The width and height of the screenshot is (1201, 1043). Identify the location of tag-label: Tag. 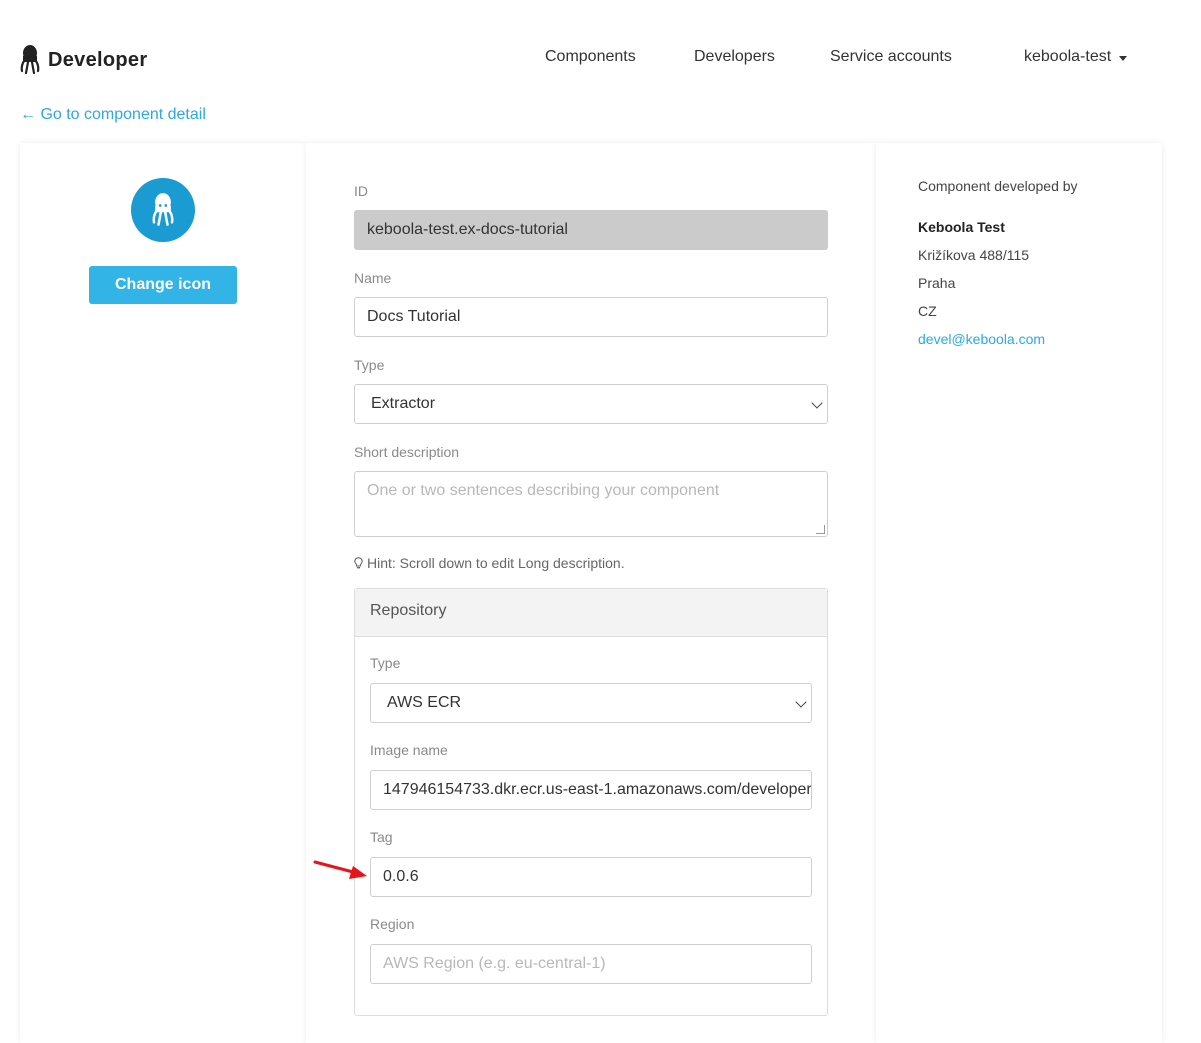
(381, 837).